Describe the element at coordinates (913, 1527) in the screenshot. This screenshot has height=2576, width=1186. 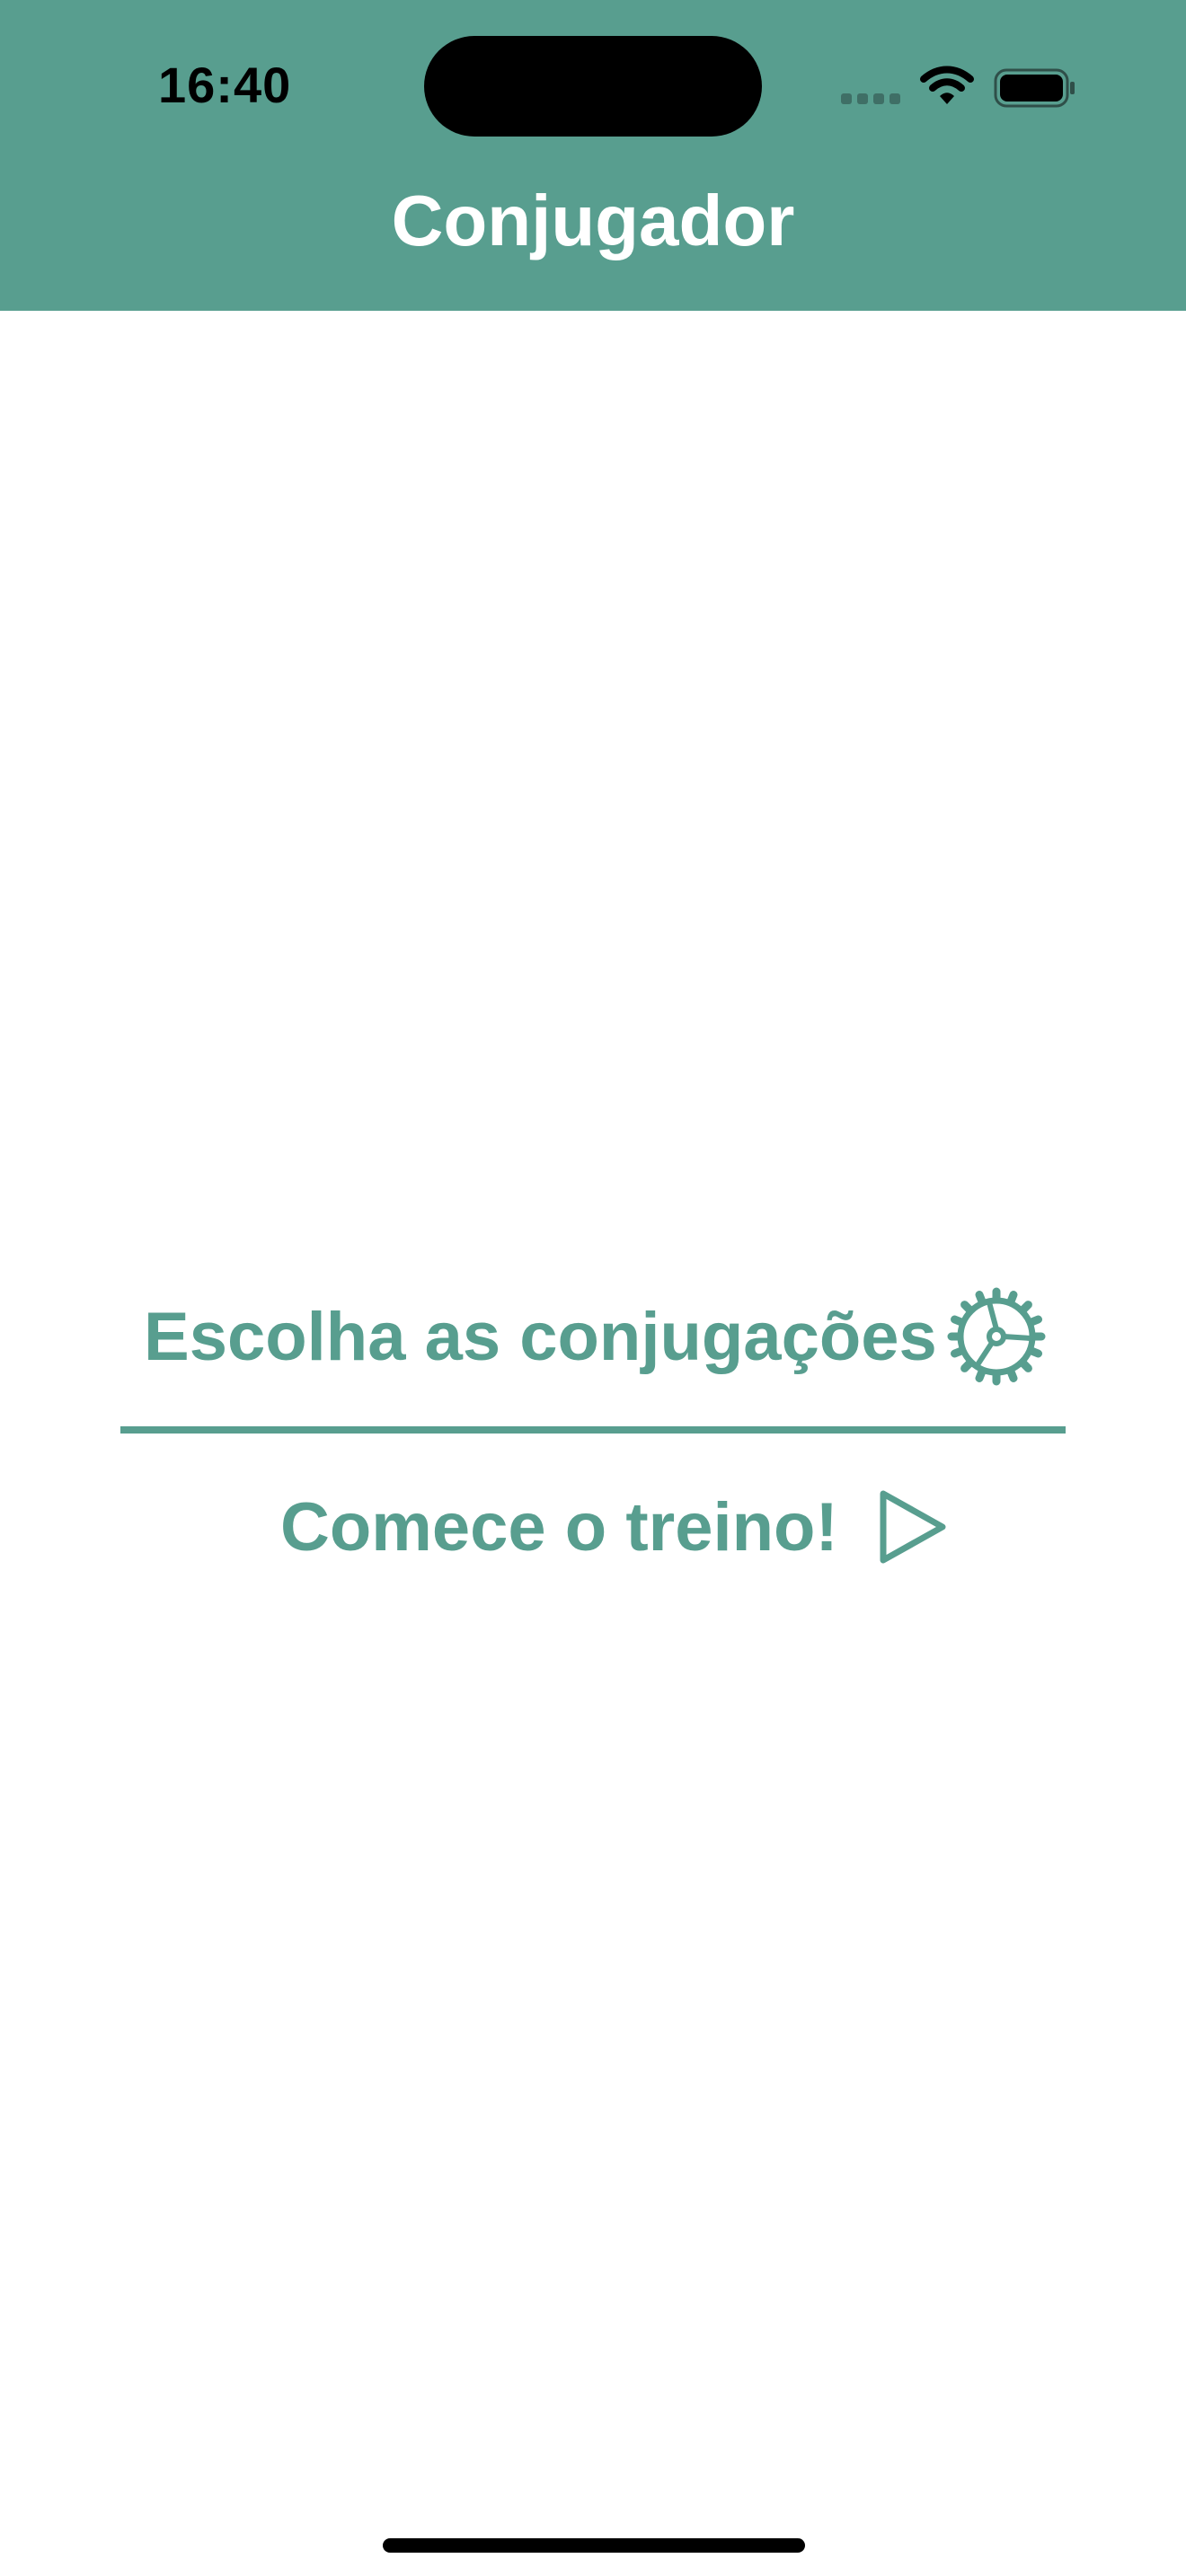
I see `play-icon` at that location.